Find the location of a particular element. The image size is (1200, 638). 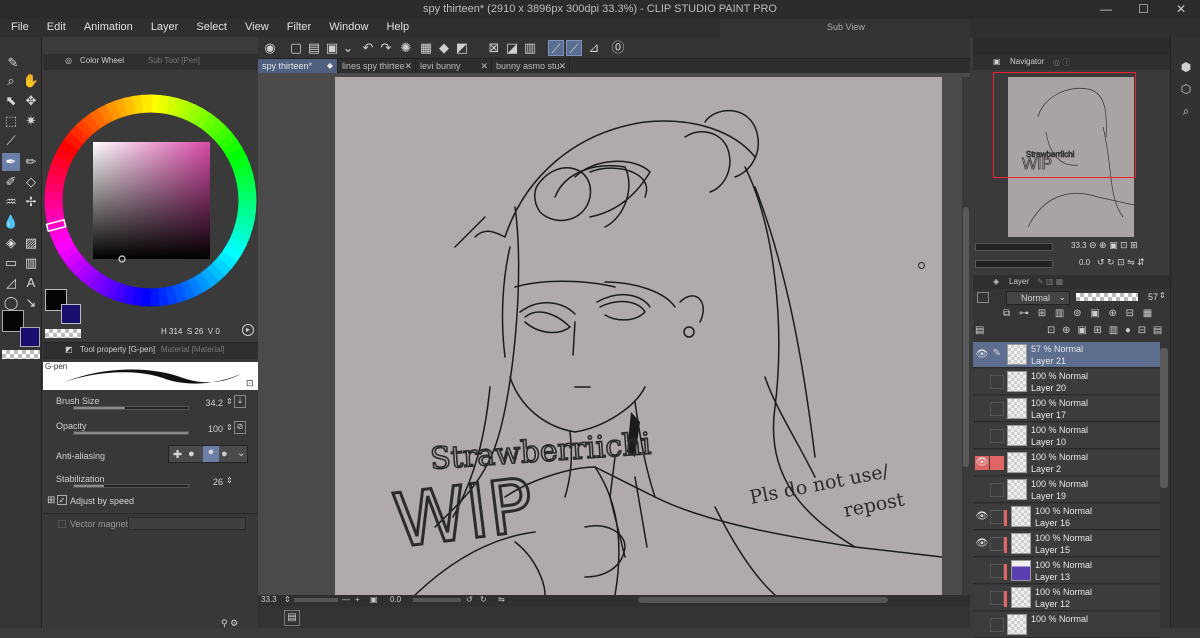

sub-color-swatch is located at coordinates (30, 337).